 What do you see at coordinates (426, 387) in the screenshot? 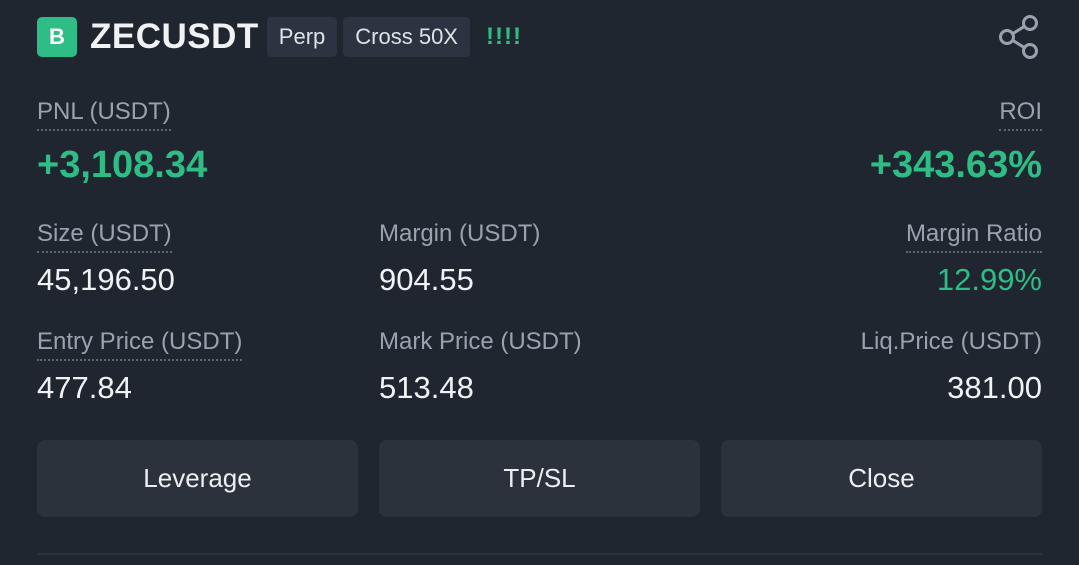
I see `mark-price-value: 513.48` at bounding box center [426, 387].